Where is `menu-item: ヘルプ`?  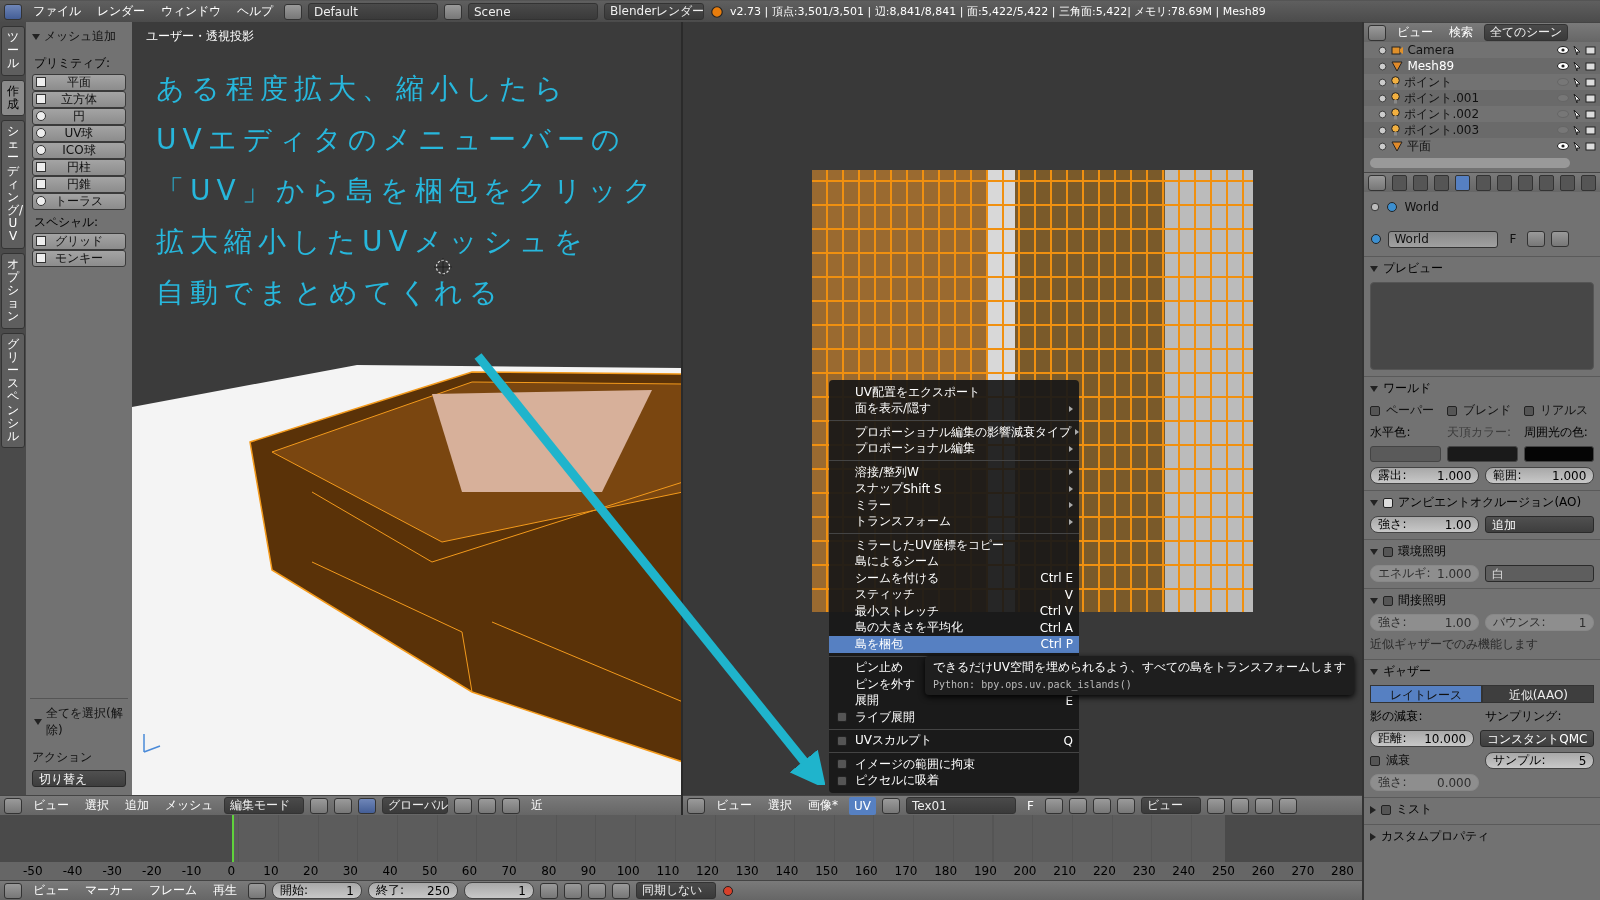
menu-item: ヘルプ is located at coordinates (255, 11).